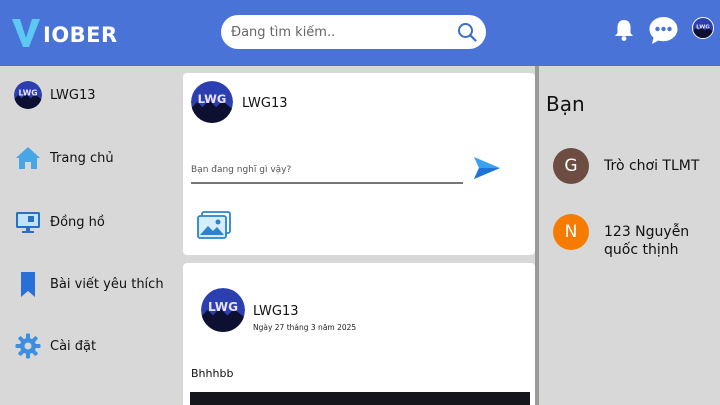  What do you see at coordinates (77, 222) in the screenshot?
I see `sidebar-item-label: Đồng hồ` at bounding box center [77, 222].